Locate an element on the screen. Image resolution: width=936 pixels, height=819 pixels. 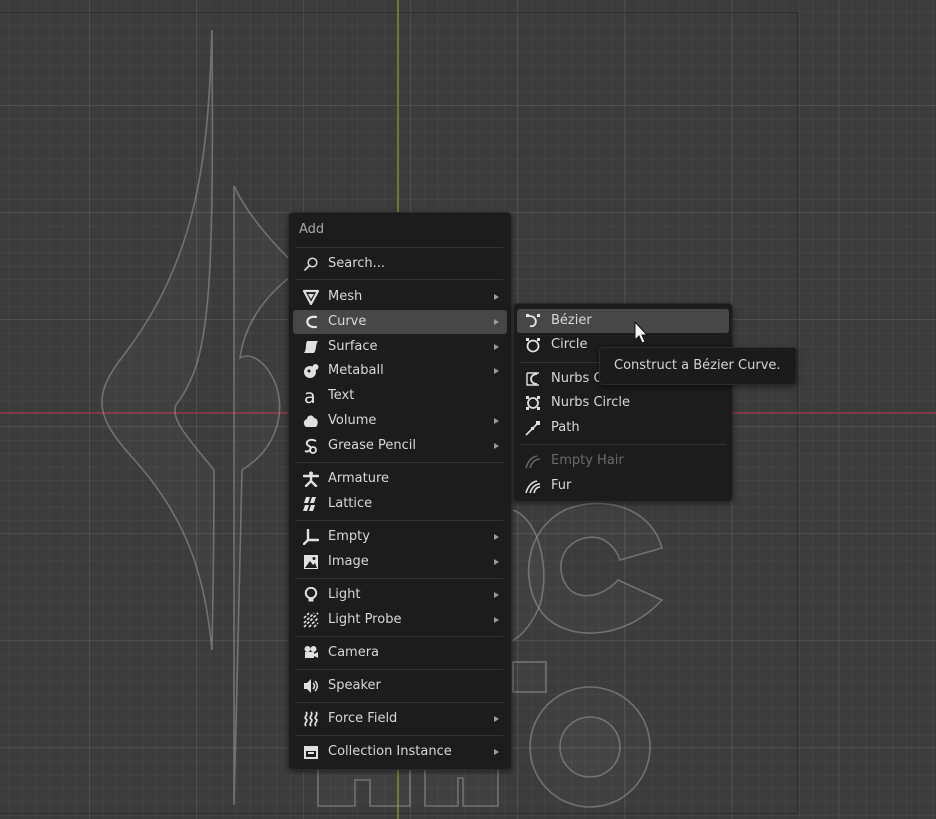
mouse-cursor-icon is located at coordinates (641, 332).